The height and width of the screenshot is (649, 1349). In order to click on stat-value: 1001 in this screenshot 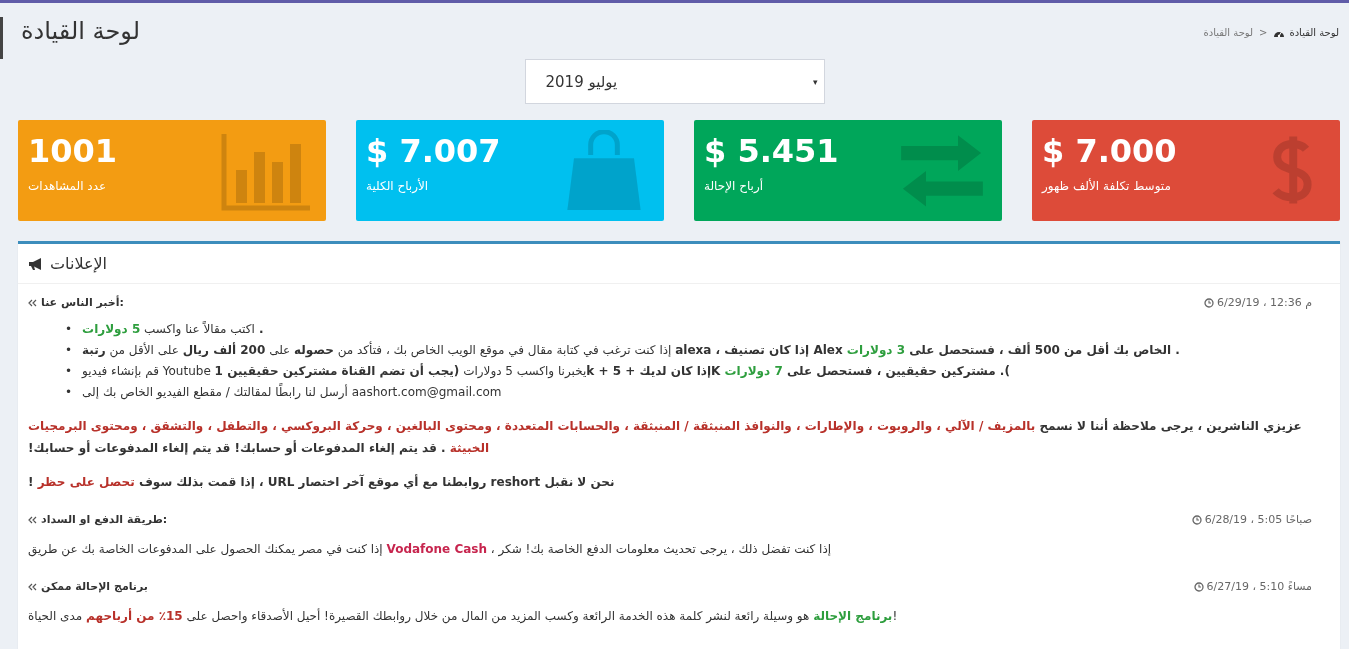, I will do `click(73, 152)`.